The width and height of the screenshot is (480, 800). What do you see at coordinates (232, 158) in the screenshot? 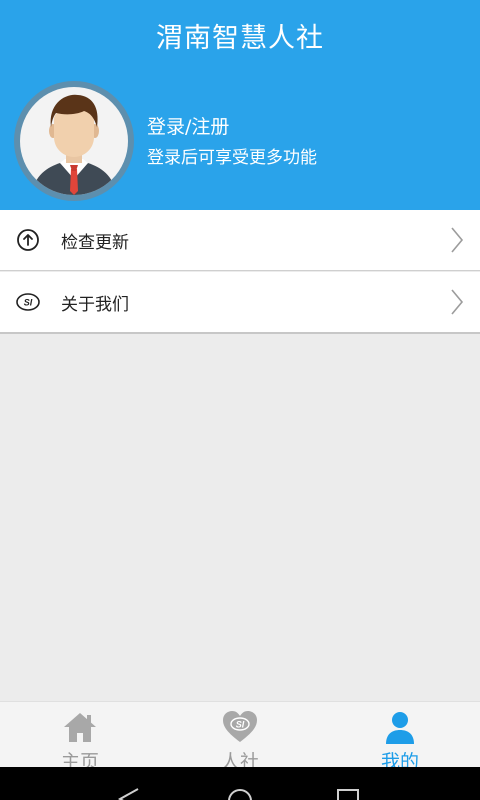
I see `login-hint-text: 登录后可享受更多功能` at bounding box center [232, 158].